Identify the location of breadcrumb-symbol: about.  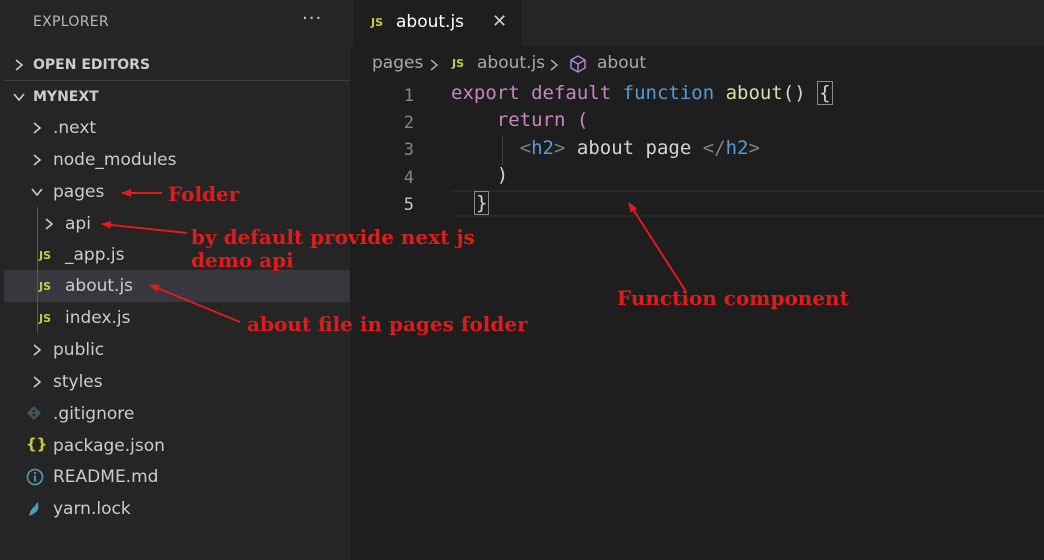
(621, 63).